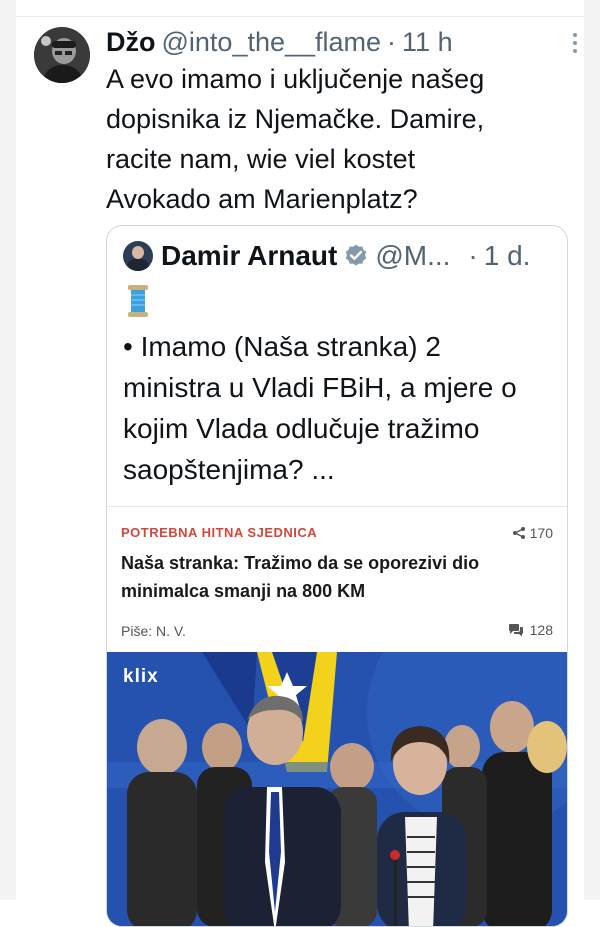 The width and height of the screenshot is (600, 927). I want to click on tweet-time: 11 h, so click(427, 42).